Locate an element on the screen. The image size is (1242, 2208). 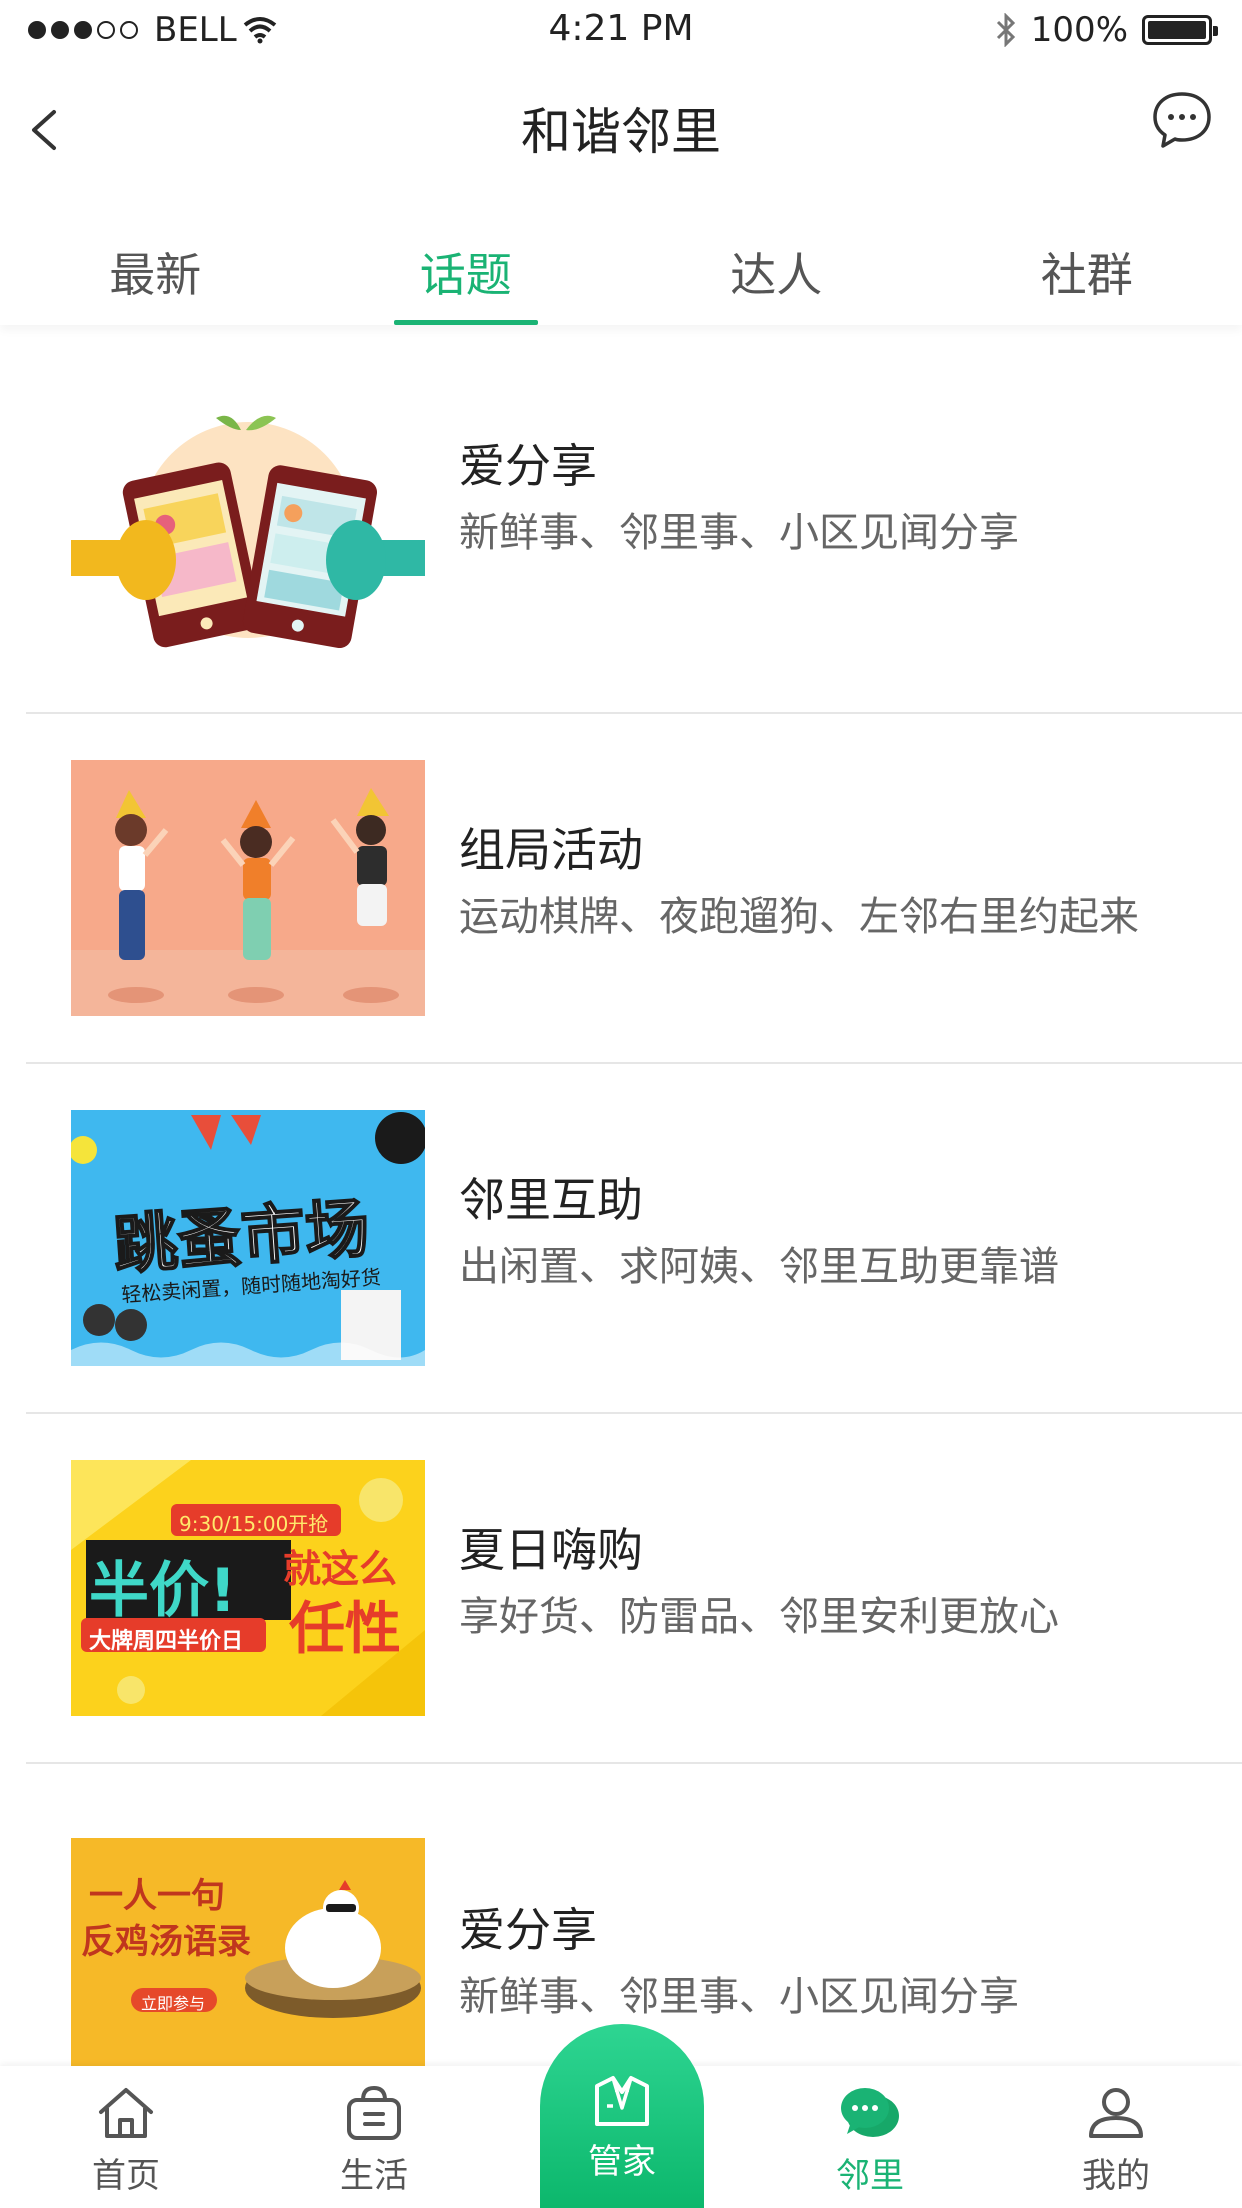
tabbar-butler-button: 管家 is located at coordinates (622, 2116).